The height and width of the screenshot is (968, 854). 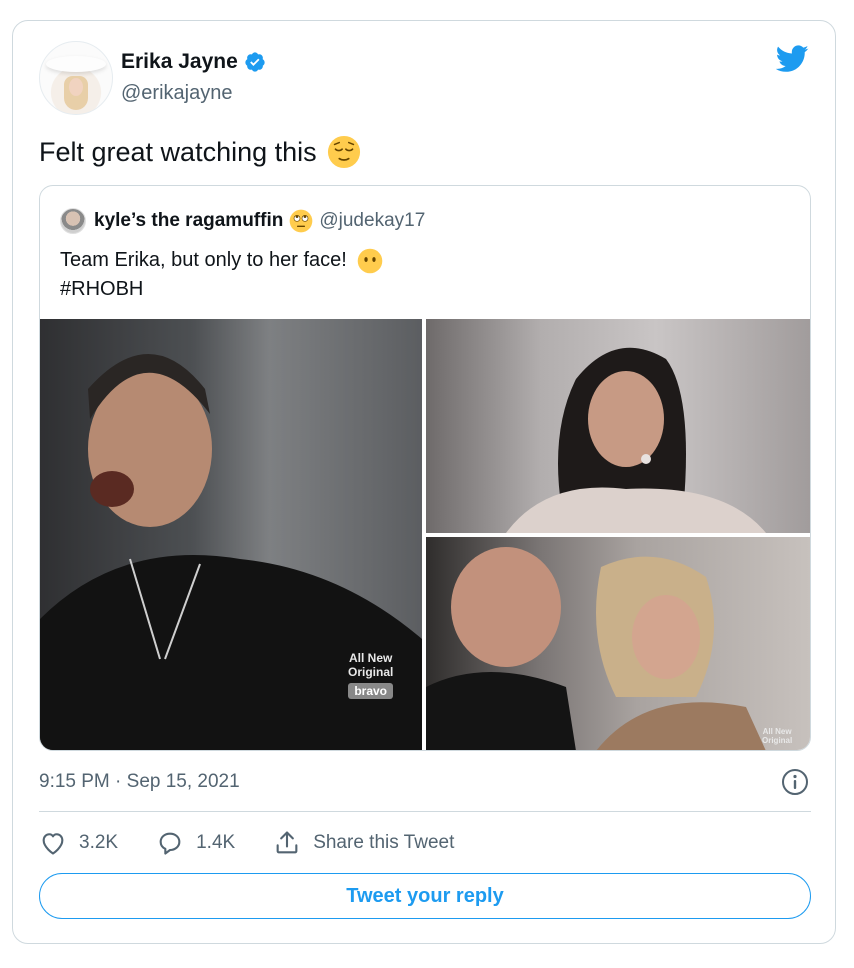 What do you see at coordinates (73, 221) in the screenshot?
I see `quoted-avatar` at bounding box center [73, 221].